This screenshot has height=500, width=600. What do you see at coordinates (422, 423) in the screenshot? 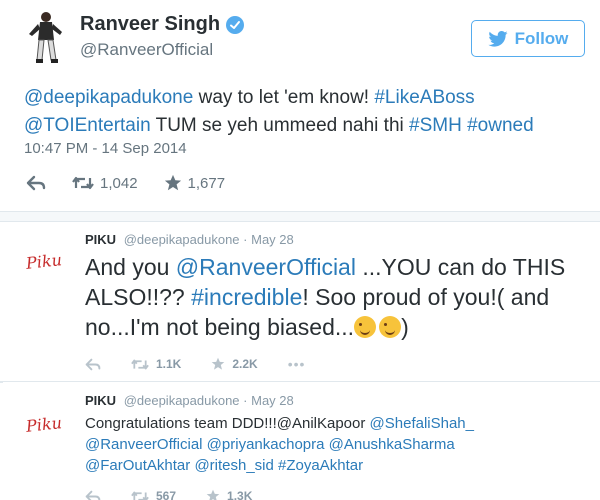
I see `mention-link: @ShefaliShah_` at bounding box center [422, 423].